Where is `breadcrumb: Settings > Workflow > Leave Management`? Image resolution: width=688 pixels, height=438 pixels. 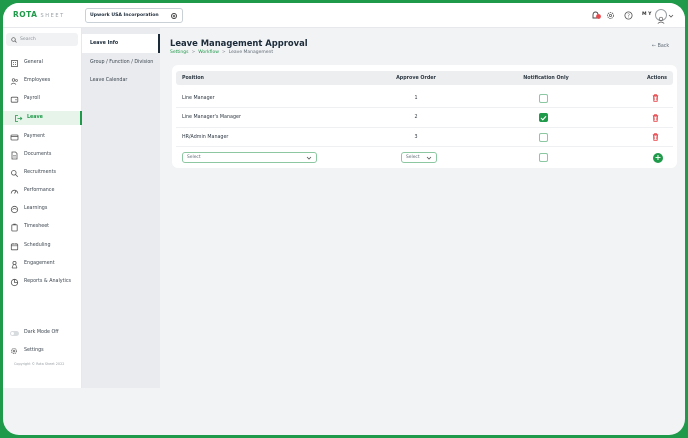 breadcrumb: Settings > Workflow > Leave Management is located at coordinates (221, 52).